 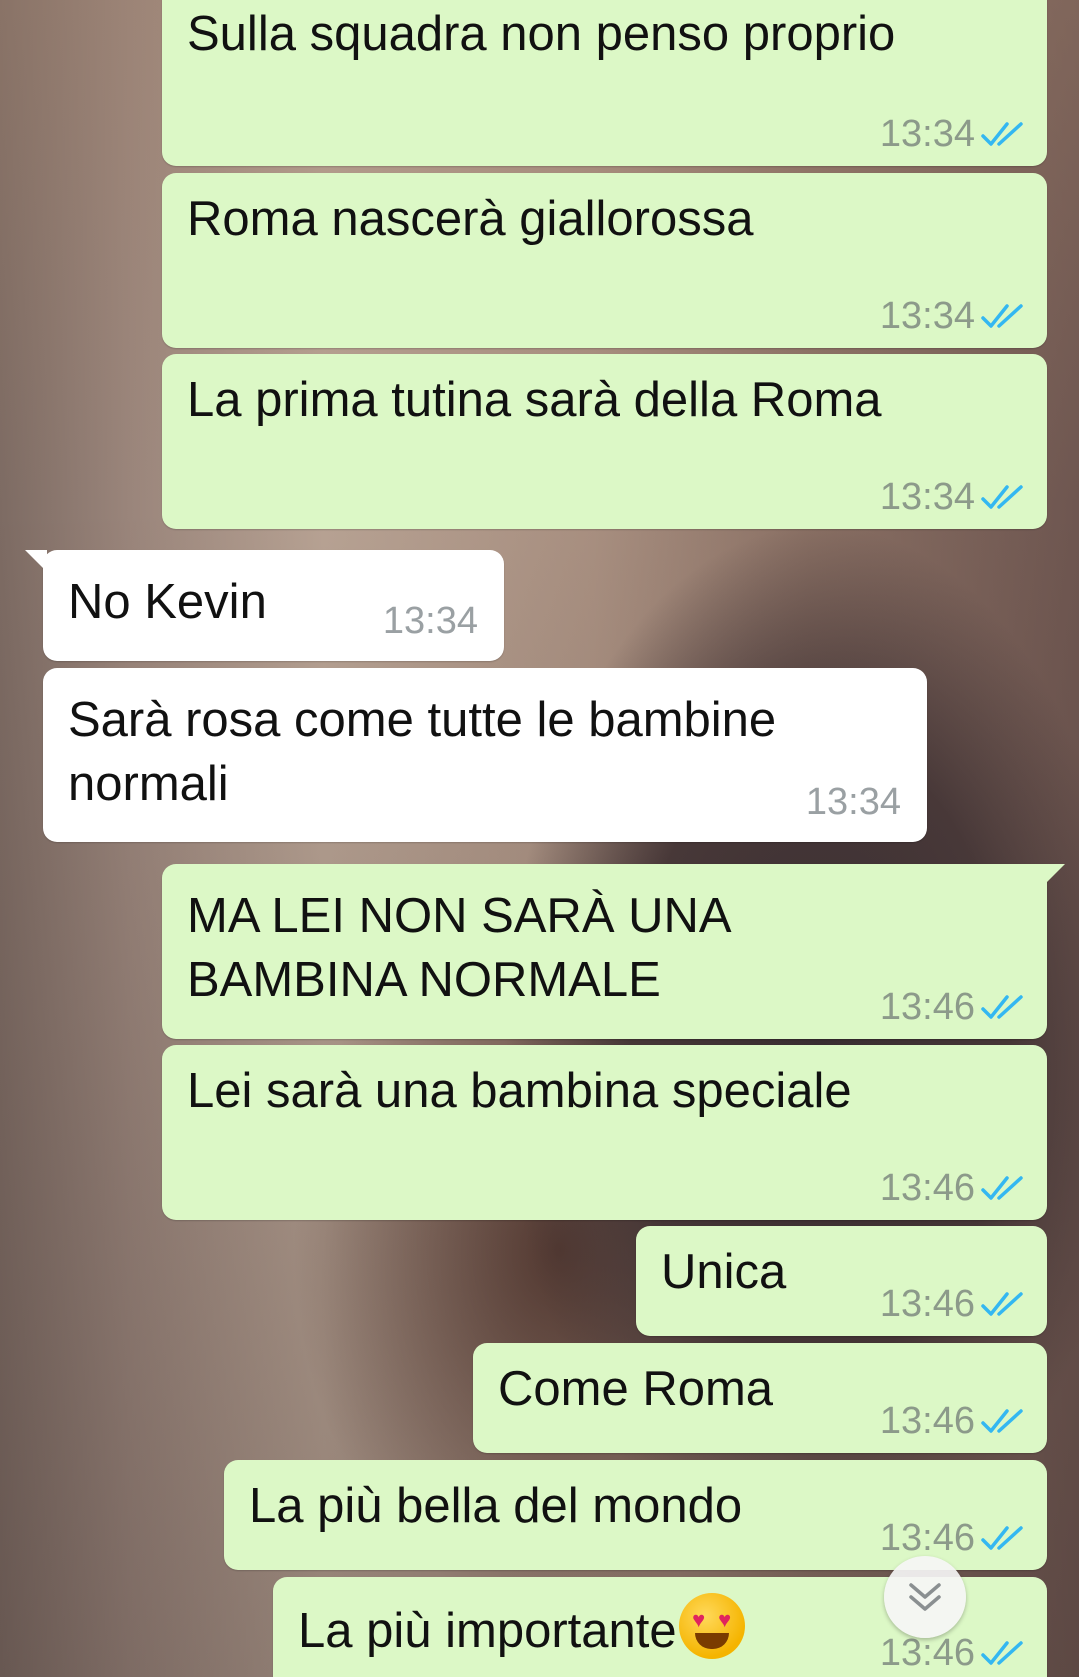 I want to click on scroll-to-bottom-button, so click(x=925, y=1597).